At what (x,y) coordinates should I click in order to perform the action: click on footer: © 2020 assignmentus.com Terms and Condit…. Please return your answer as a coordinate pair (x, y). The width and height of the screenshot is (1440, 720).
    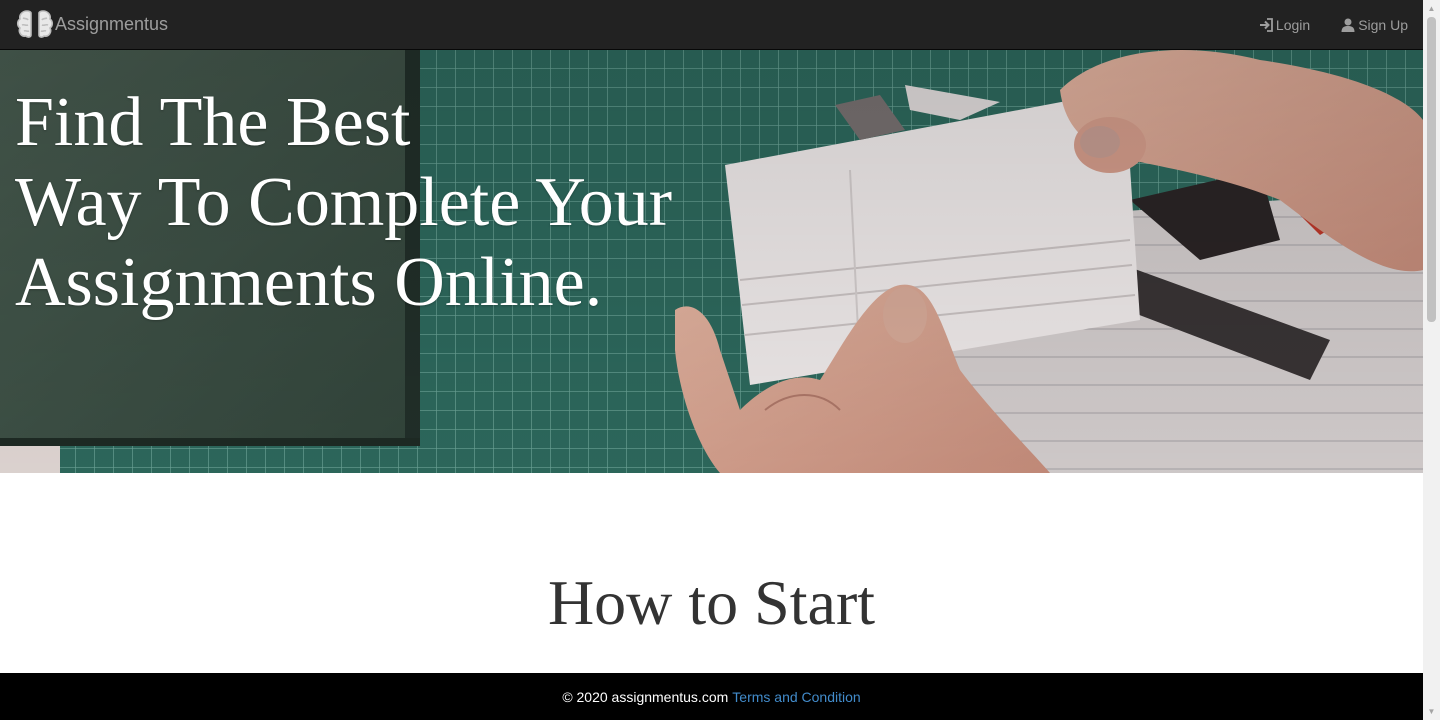
    Looking at the image, I should click on (711, 696).